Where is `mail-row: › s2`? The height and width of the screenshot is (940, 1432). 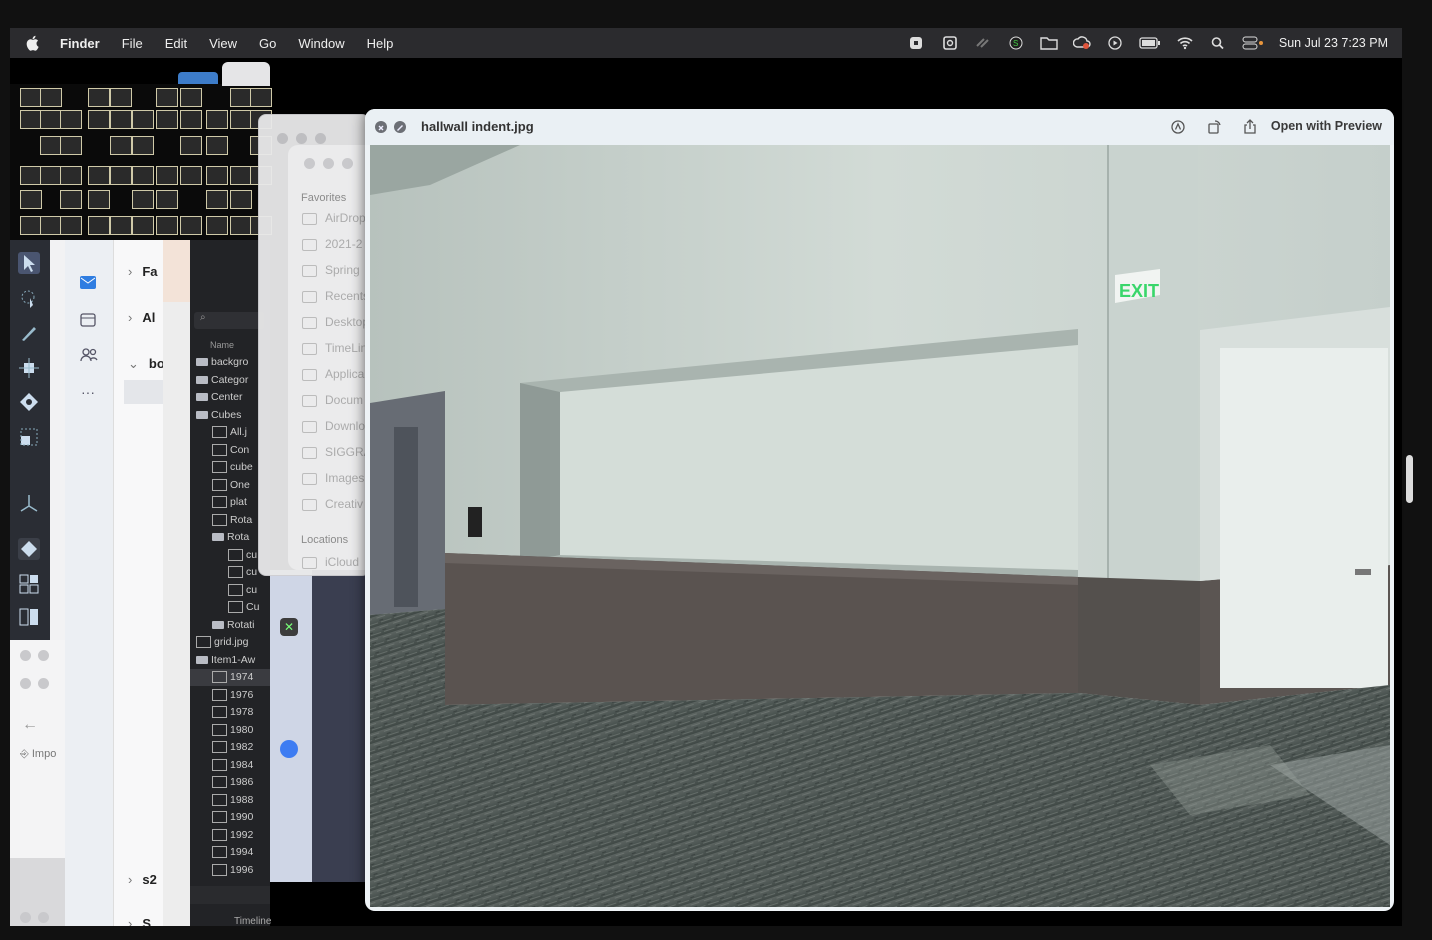 mail-row: › s2 is located at coordinates (142, 879).